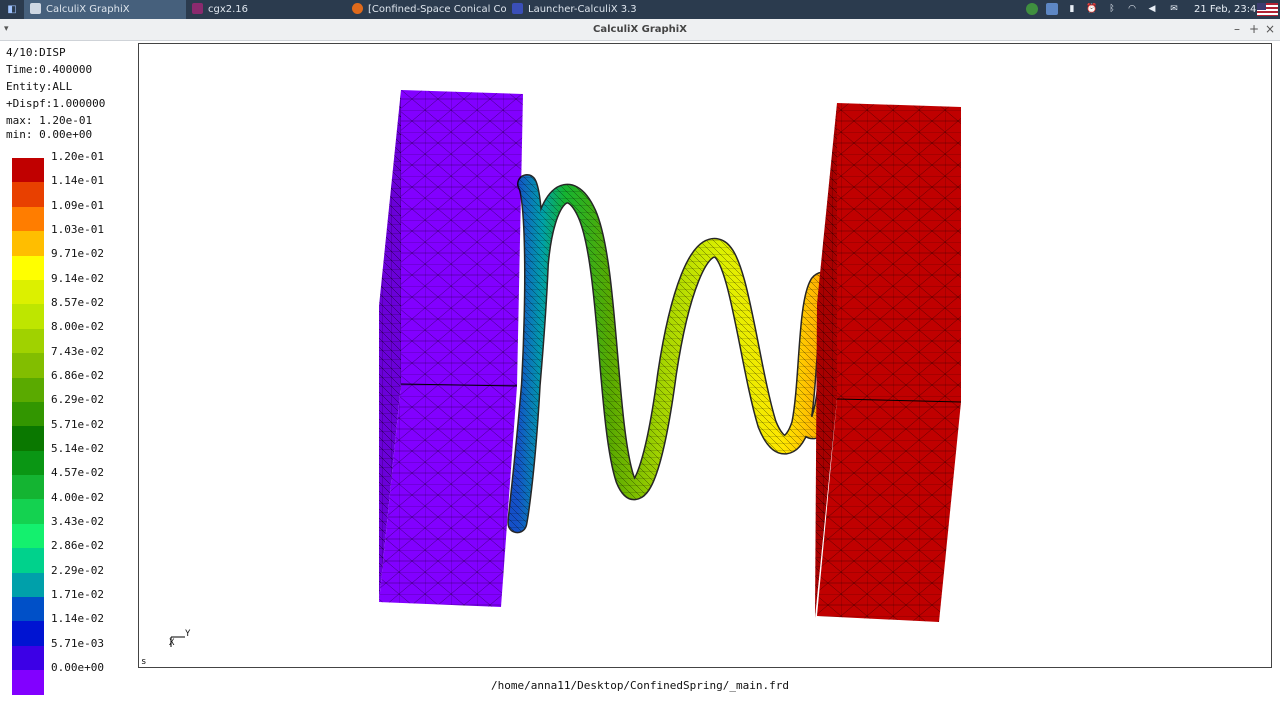  What do you see at coordinates (77, 375) in the screenshot?
I see `legend-label: 6.86e-02` at bounding box center [77, 375].